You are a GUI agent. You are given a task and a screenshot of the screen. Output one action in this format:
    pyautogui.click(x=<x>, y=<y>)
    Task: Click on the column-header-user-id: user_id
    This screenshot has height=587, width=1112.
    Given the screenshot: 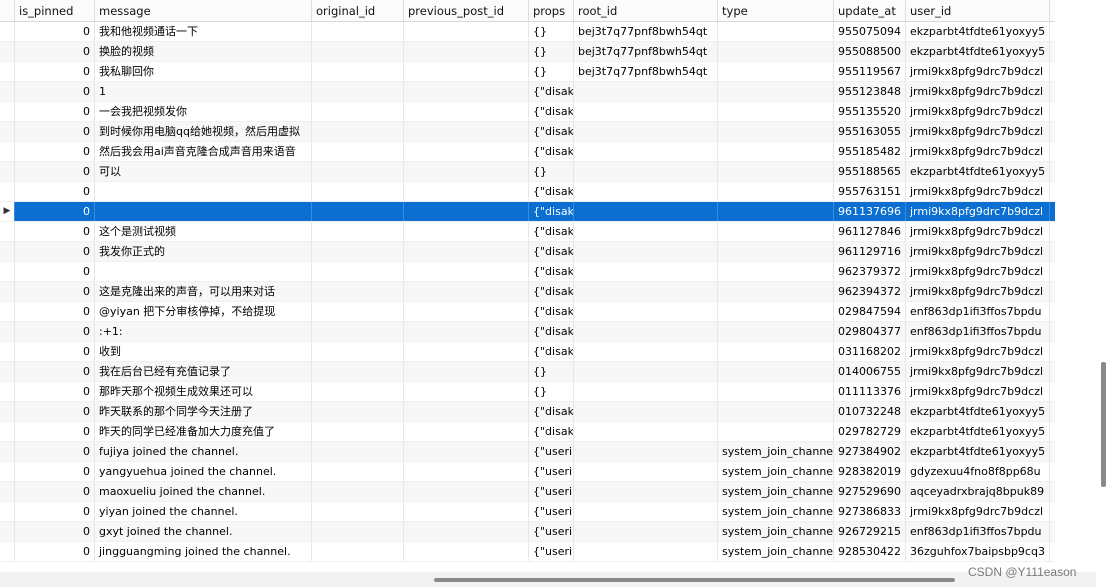 What is the action you would take?
    pyautogui.click(x=978, y=10)
    